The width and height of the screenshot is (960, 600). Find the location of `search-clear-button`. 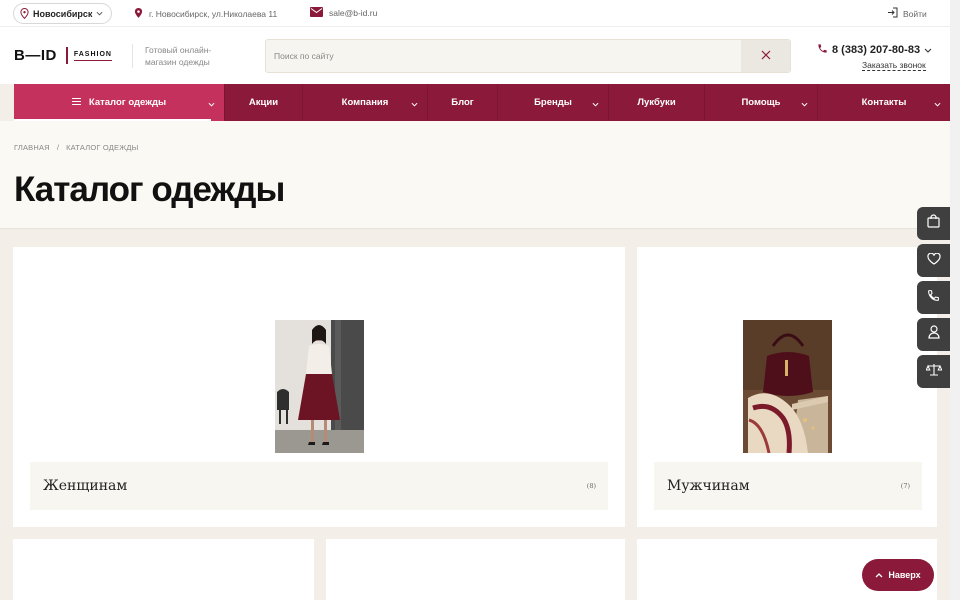

search-clear-button is located at coordinates (765, 56).